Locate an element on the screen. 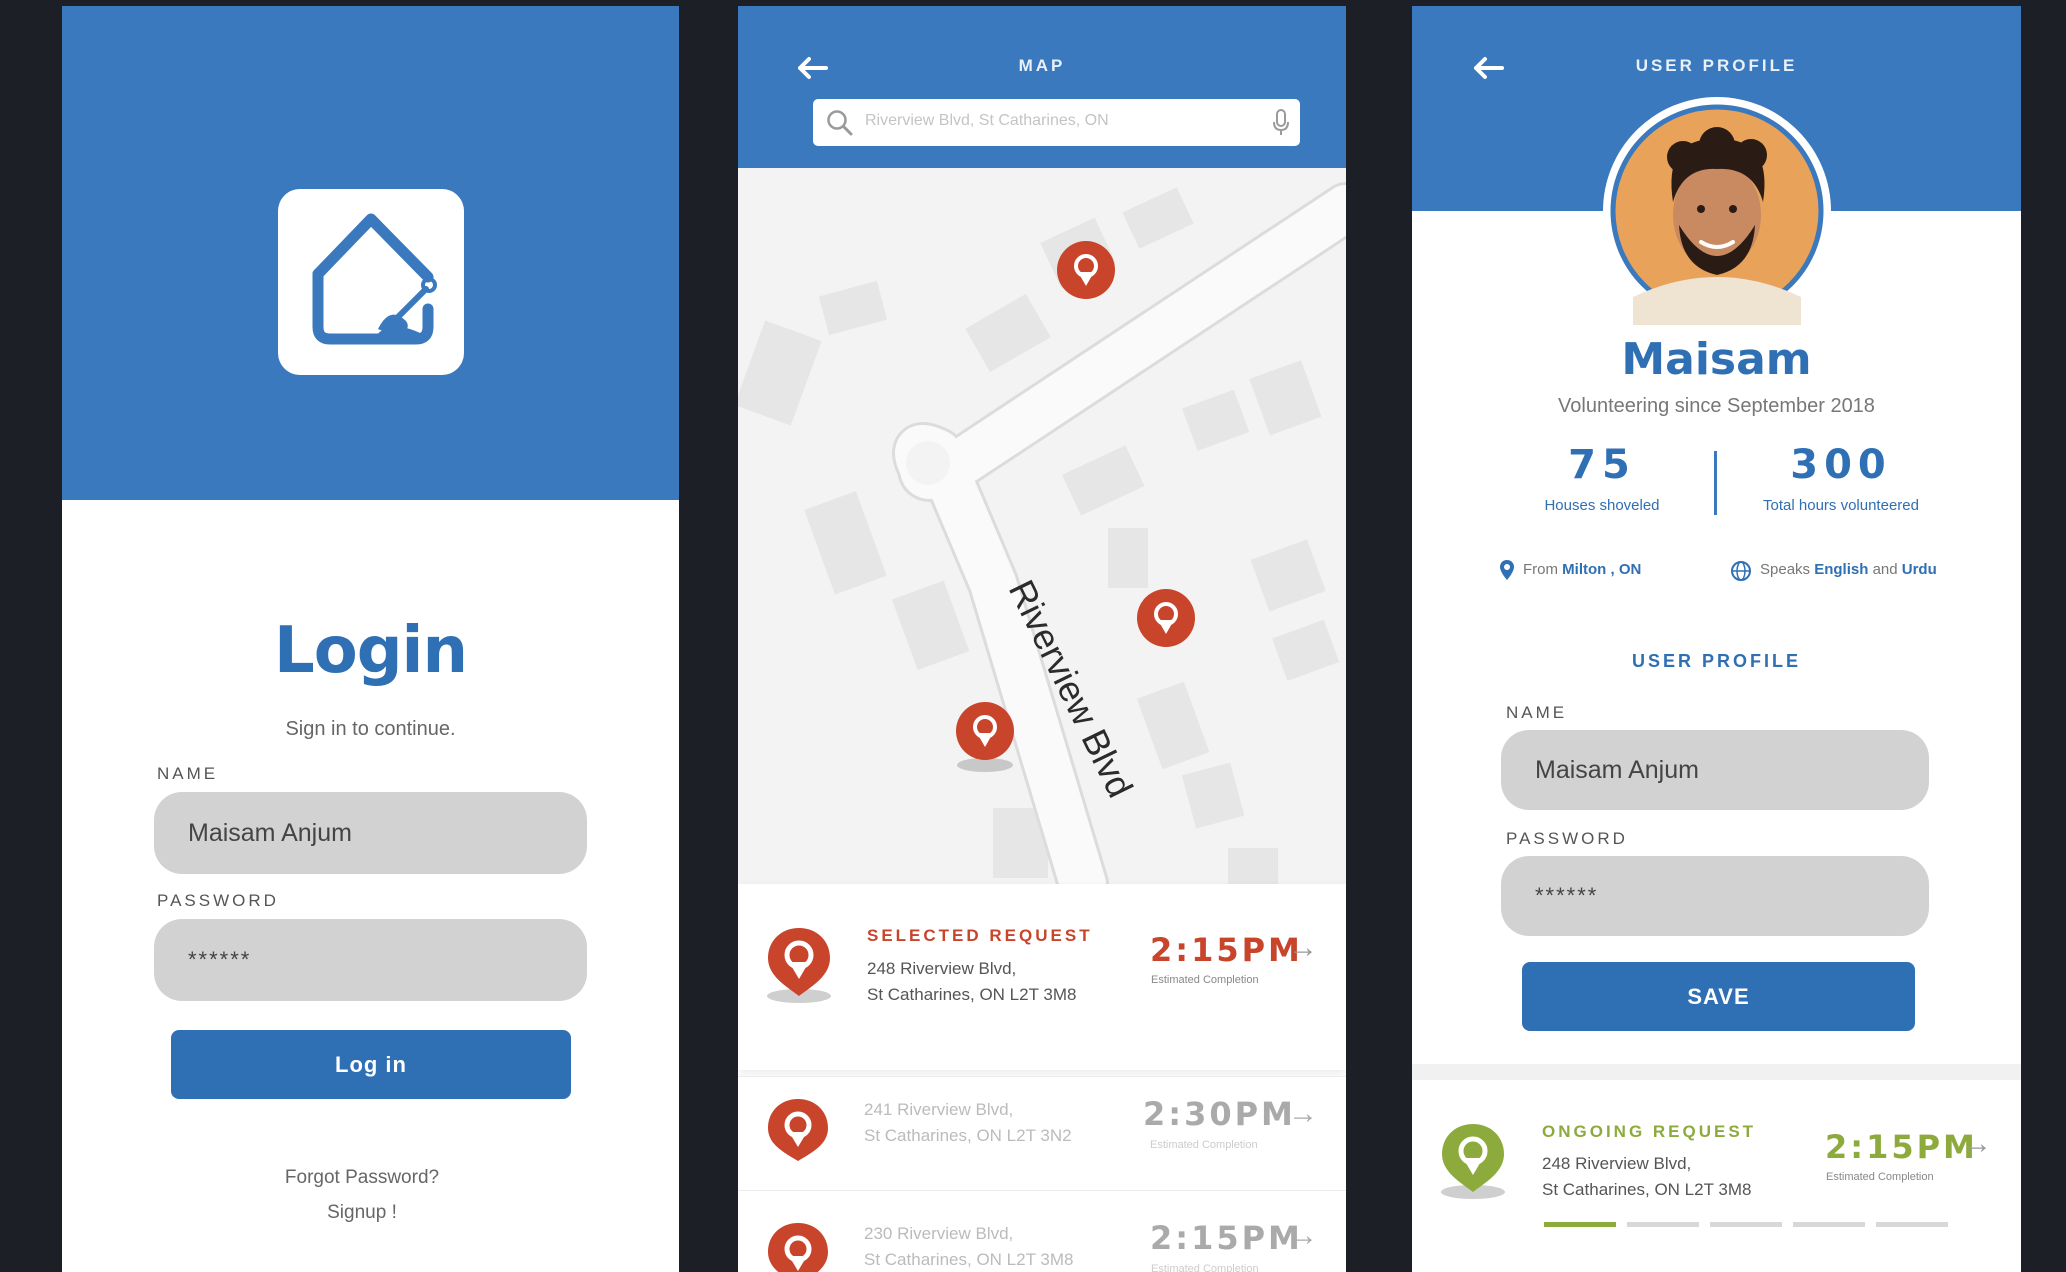 This screenshot has width=2066, height=1272. language-2: Urdu is located at coordinates (1919, 569).